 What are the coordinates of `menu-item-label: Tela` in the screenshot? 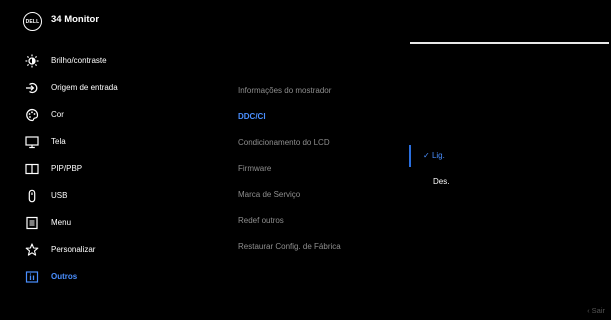 It's located at (58, 141).